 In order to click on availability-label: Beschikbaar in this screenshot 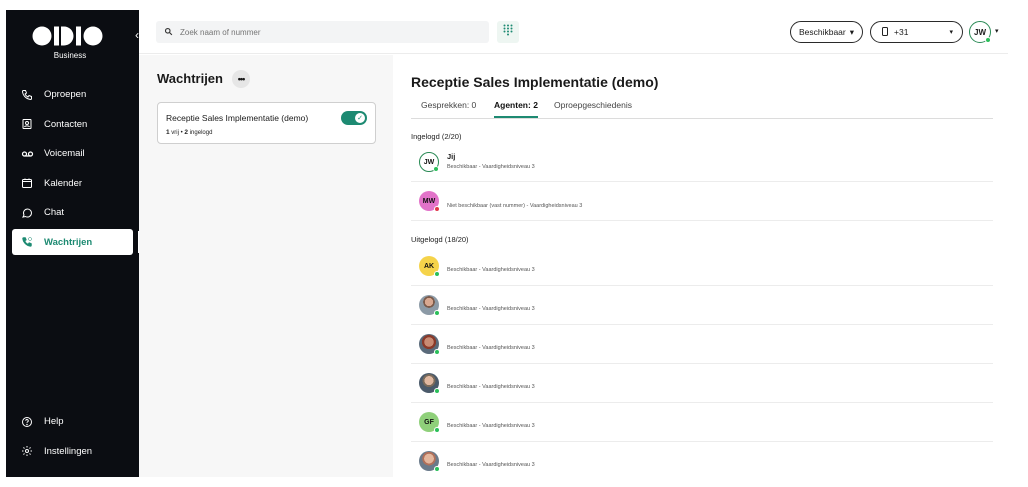, I will do `click(822, 32)`.